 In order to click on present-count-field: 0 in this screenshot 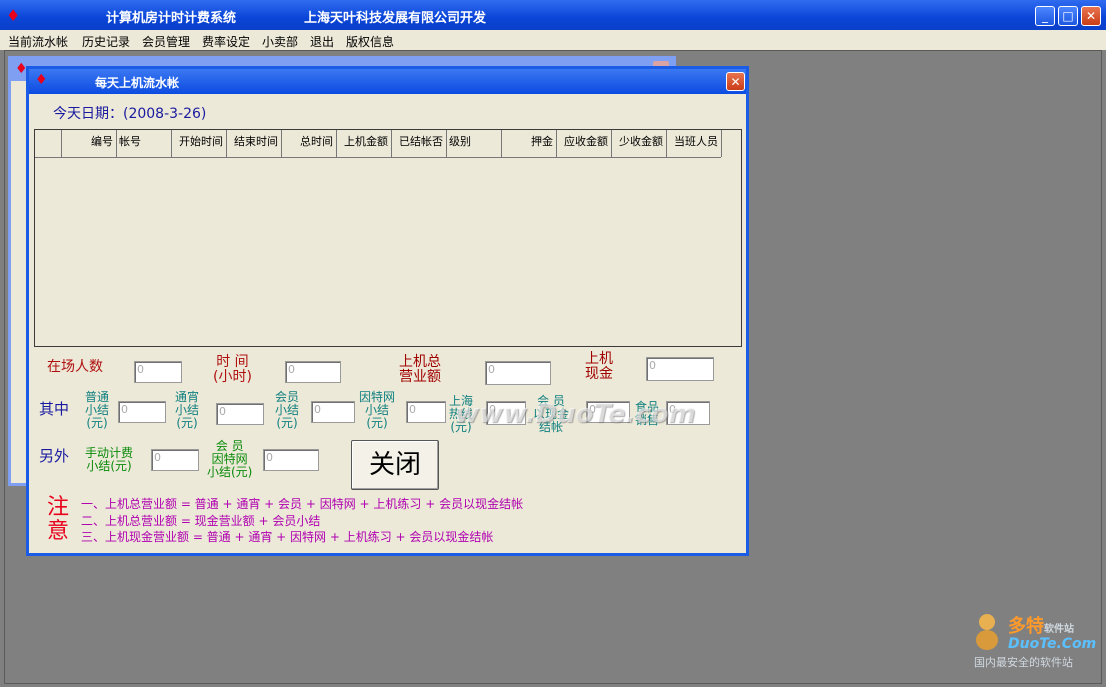, I will do `click(158, 372)`.